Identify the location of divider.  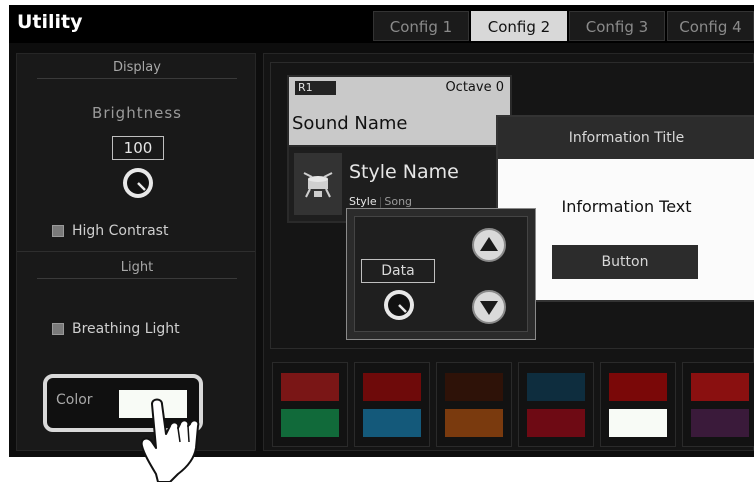
(136, 251).